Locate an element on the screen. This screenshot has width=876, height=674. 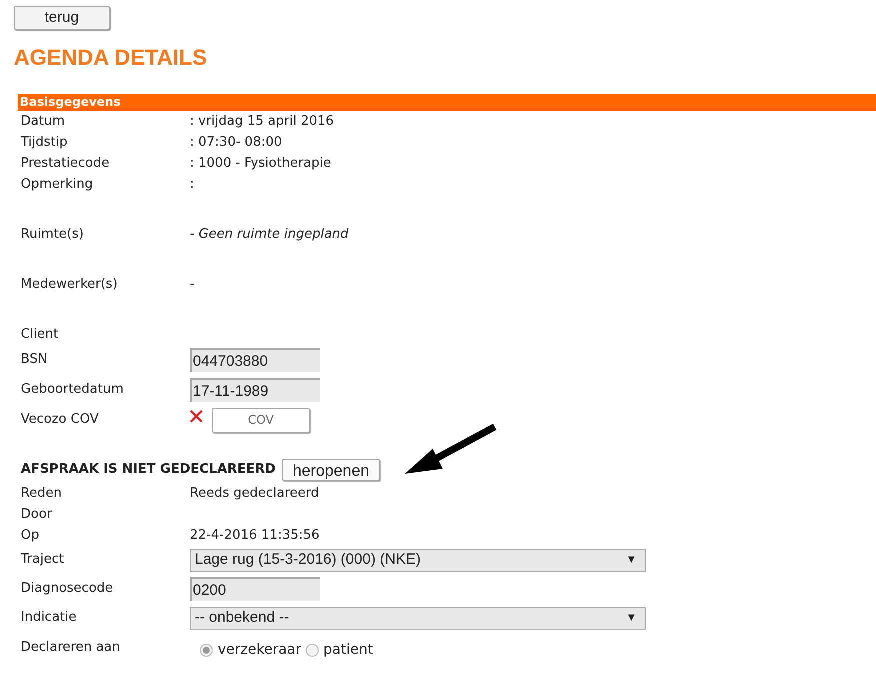
field-label: Indicatie is located at coordinates (49, 618).